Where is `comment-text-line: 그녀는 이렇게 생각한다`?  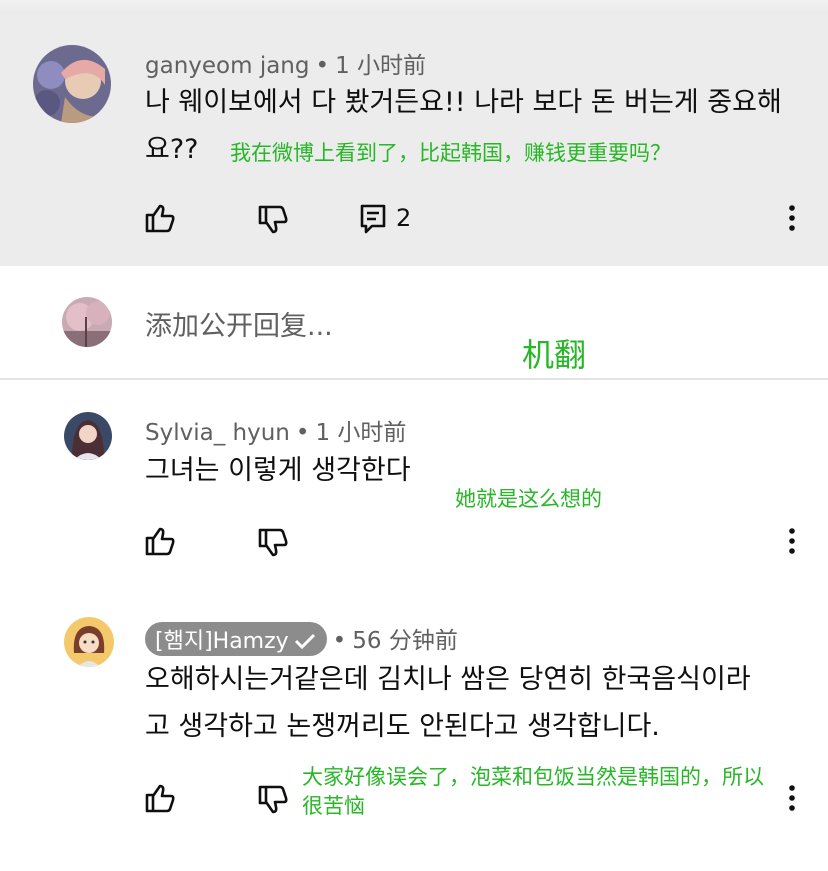 comment-text-line: 그녀는 이렇게 생각한다 is located at coordinates (278, 470).